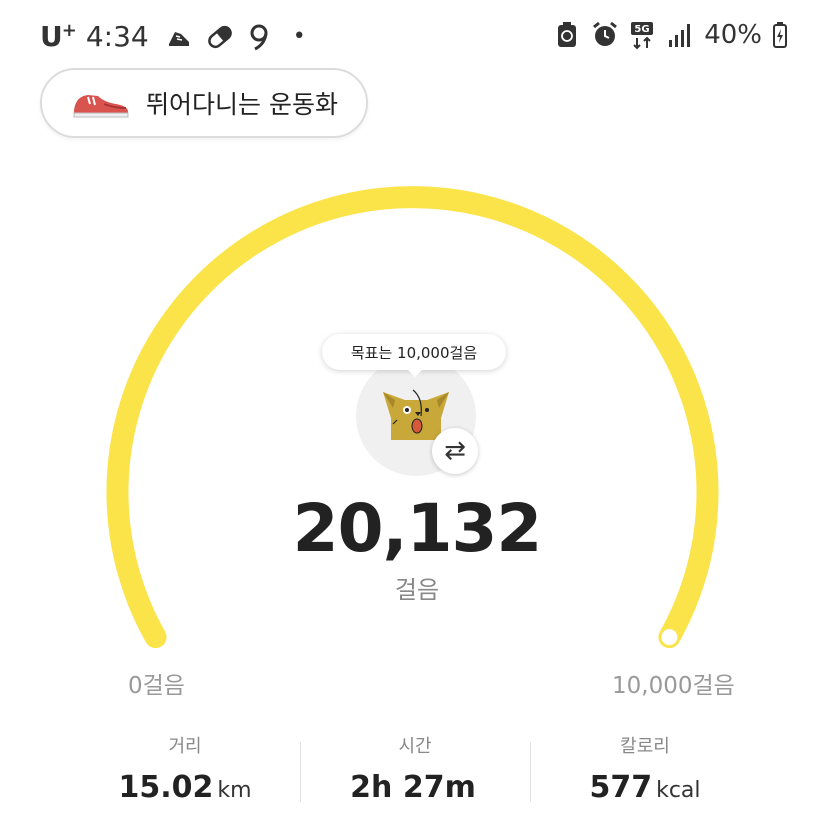 This screenshot has height=833, width=830. Describe the element at coordinates (669, 637) in the screenshot. I see `gauge-end-marker` at that location.